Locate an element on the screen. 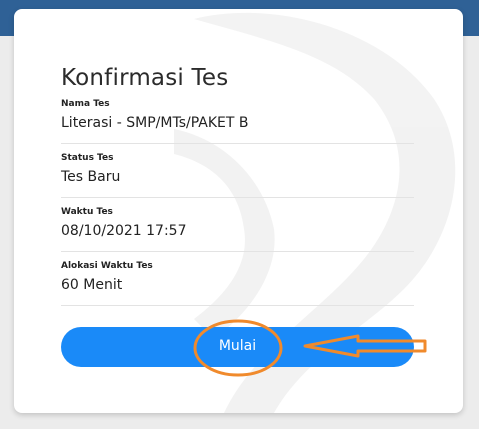  test-time-value: 08/10/2021 17:57 is located at coordinates (124, 231).